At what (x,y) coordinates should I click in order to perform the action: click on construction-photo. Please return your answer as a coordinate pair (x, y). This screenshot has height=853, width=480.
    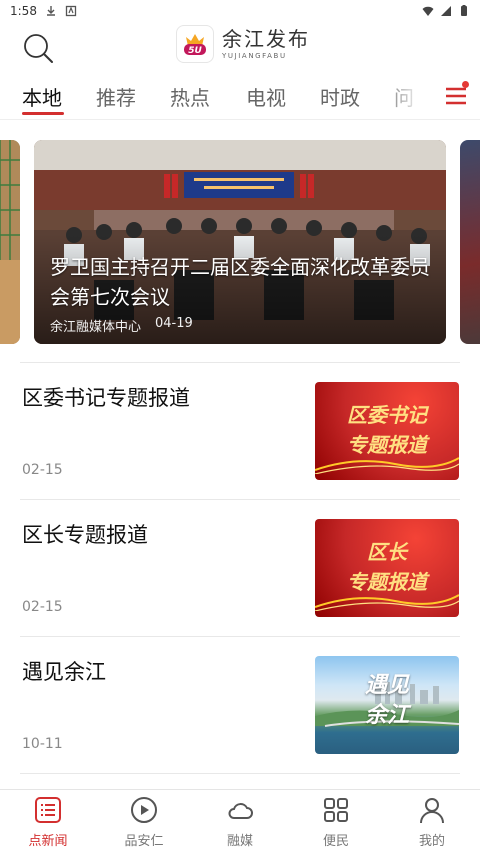
    Looking at the image, I should click on (10, 242).